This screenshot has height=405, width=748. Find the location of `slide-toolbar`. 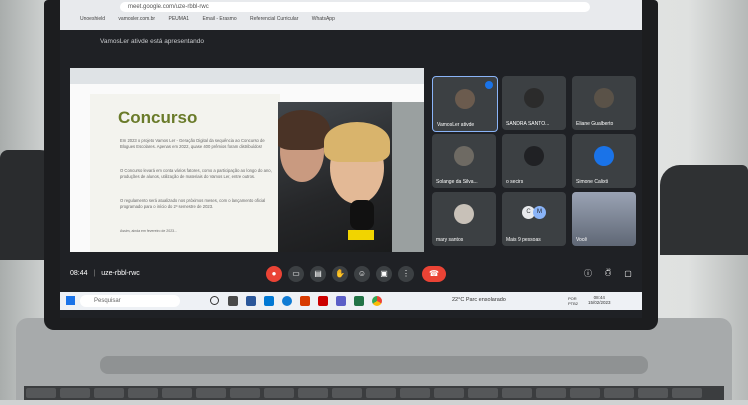

slide-toolbar is located at coordinates (247, 76).